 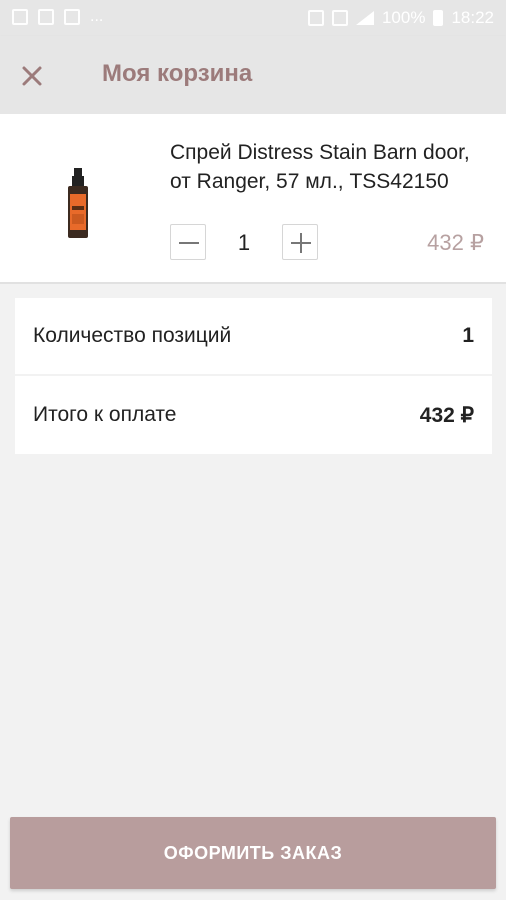 What do you see at coordinates (403, 17) in the screenshot?
I see `battery-percent: 100%` at bounding box center [403, 17].